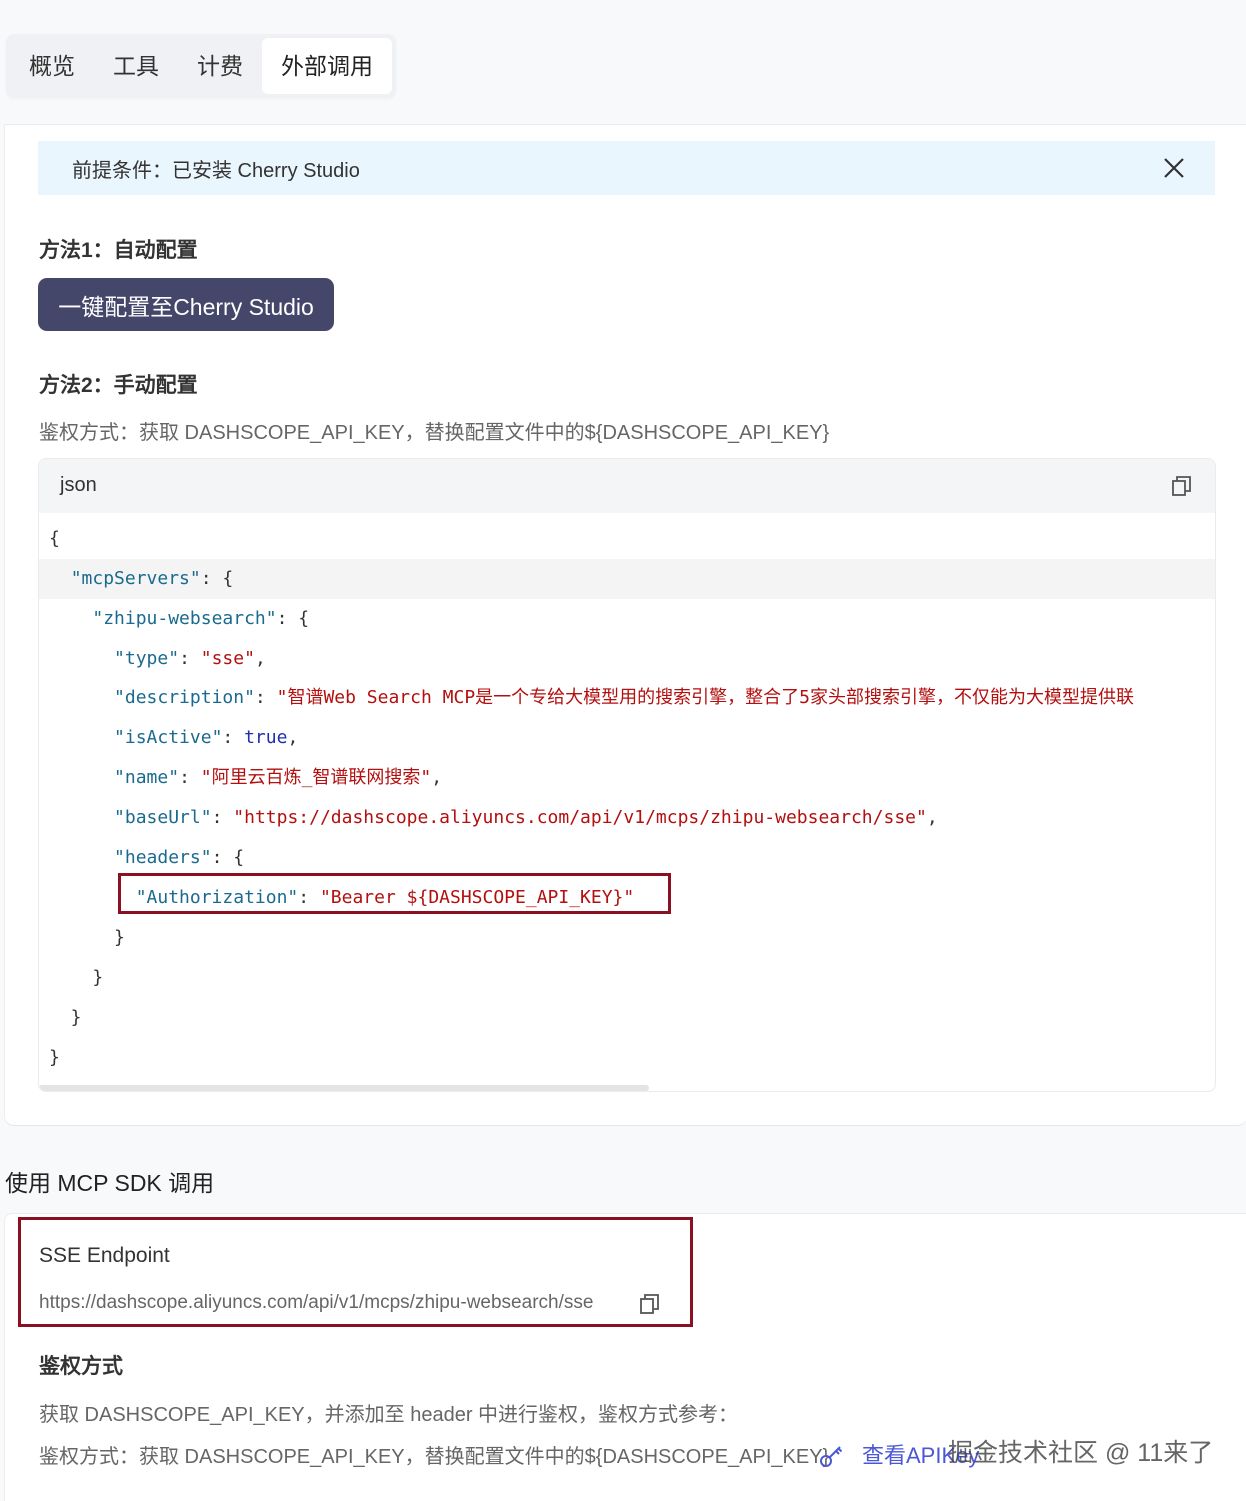 This screenshot has width=1246, height=1501. I want to click on prerequisite-notice: 前提条件：已安装 Cherry Studio, so click(626, 168).